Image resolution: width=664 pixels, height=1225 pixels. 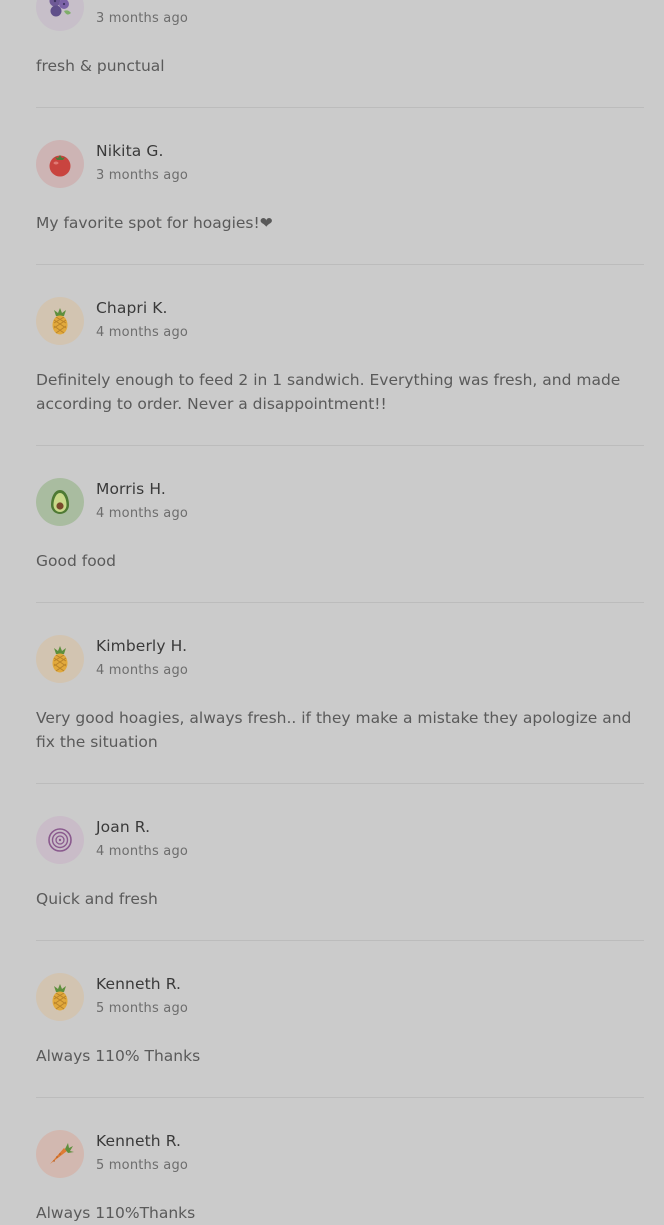 I want to click on avocado-icon, so click(x=60, y=502).